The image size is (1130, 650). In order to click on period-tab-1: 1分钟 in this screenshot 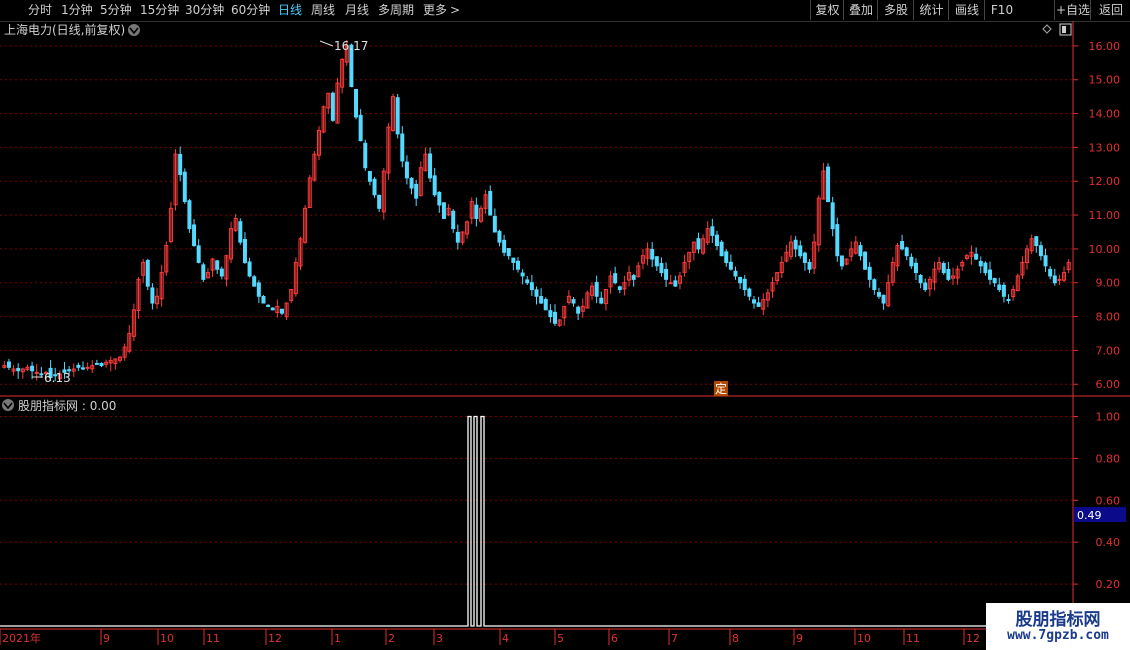, I will do `click(77, 10)`.